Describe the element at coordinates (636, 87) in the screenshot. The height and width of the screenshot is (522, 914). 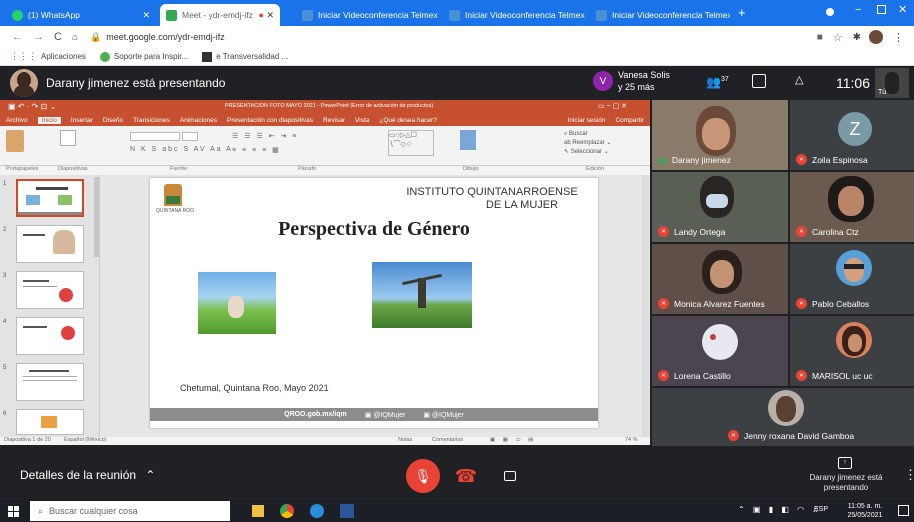
I see `host-more: y 25 más` at that location.